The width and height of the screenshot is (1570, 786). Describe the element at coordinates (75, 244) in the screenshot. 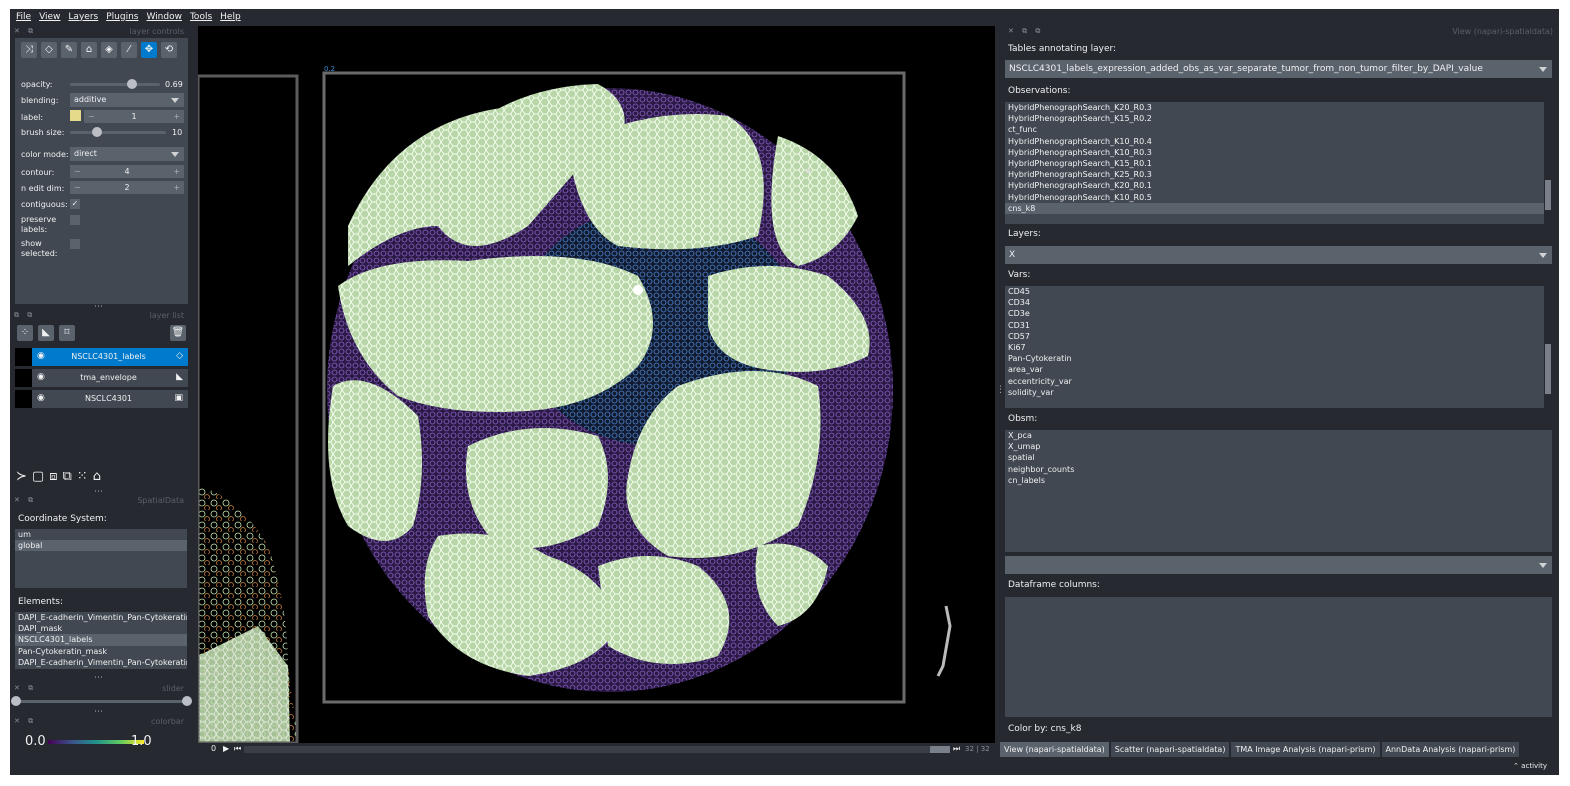

I see `show-selected-checkbox` at that location.